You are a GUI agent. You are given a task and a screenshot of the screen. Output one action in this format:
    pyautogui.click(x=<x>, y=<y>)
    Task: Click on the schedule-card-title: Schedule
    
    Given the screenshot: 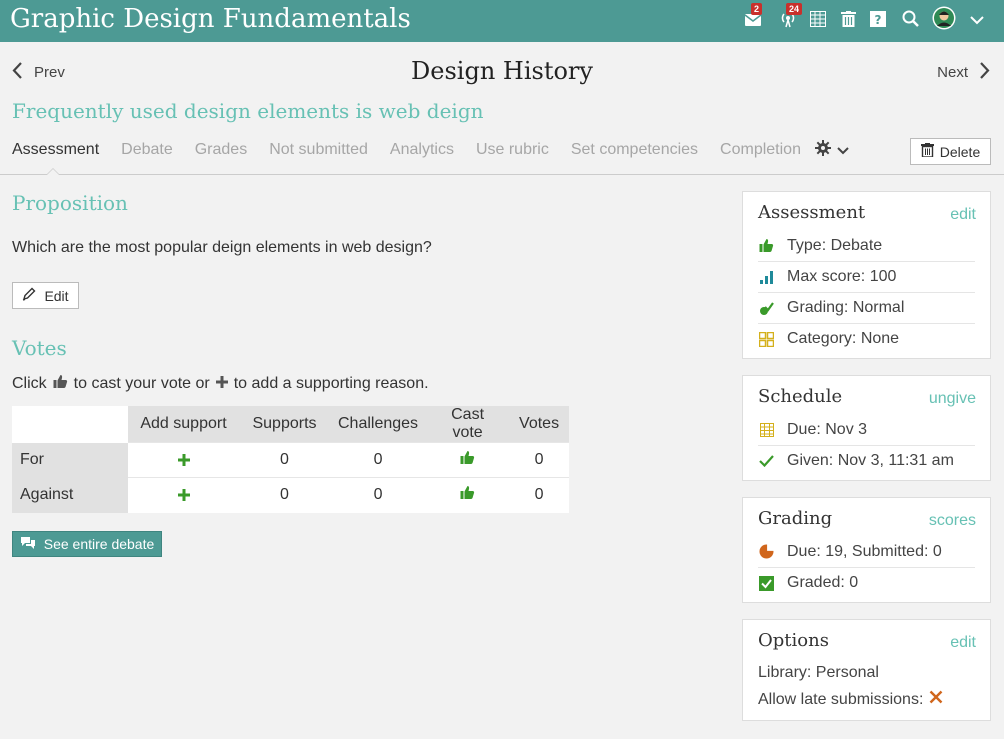 What is the action you would take?
    pyautogui.click(x=800, y=396)
    